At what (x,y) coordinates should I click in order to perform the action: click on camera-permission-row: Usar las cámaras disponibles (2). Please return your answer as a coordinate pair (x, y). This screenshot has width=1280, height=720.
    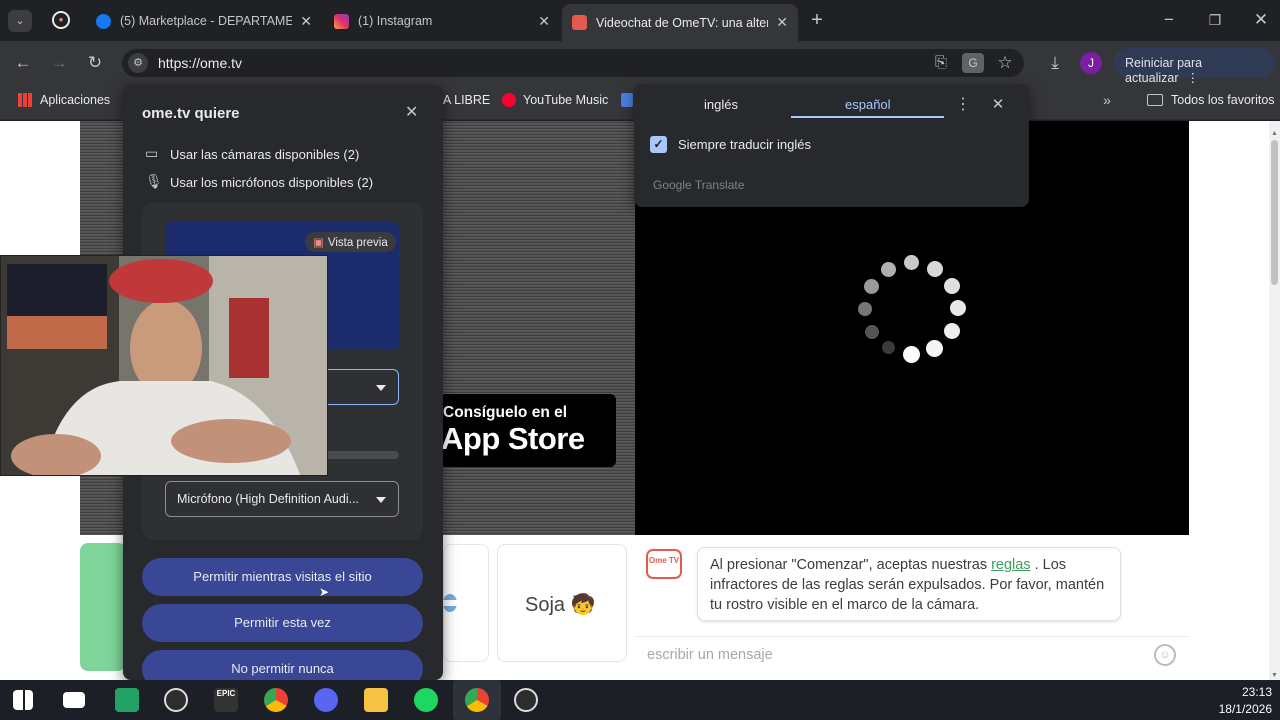
    Looking at the image, I should click on (265, 154).